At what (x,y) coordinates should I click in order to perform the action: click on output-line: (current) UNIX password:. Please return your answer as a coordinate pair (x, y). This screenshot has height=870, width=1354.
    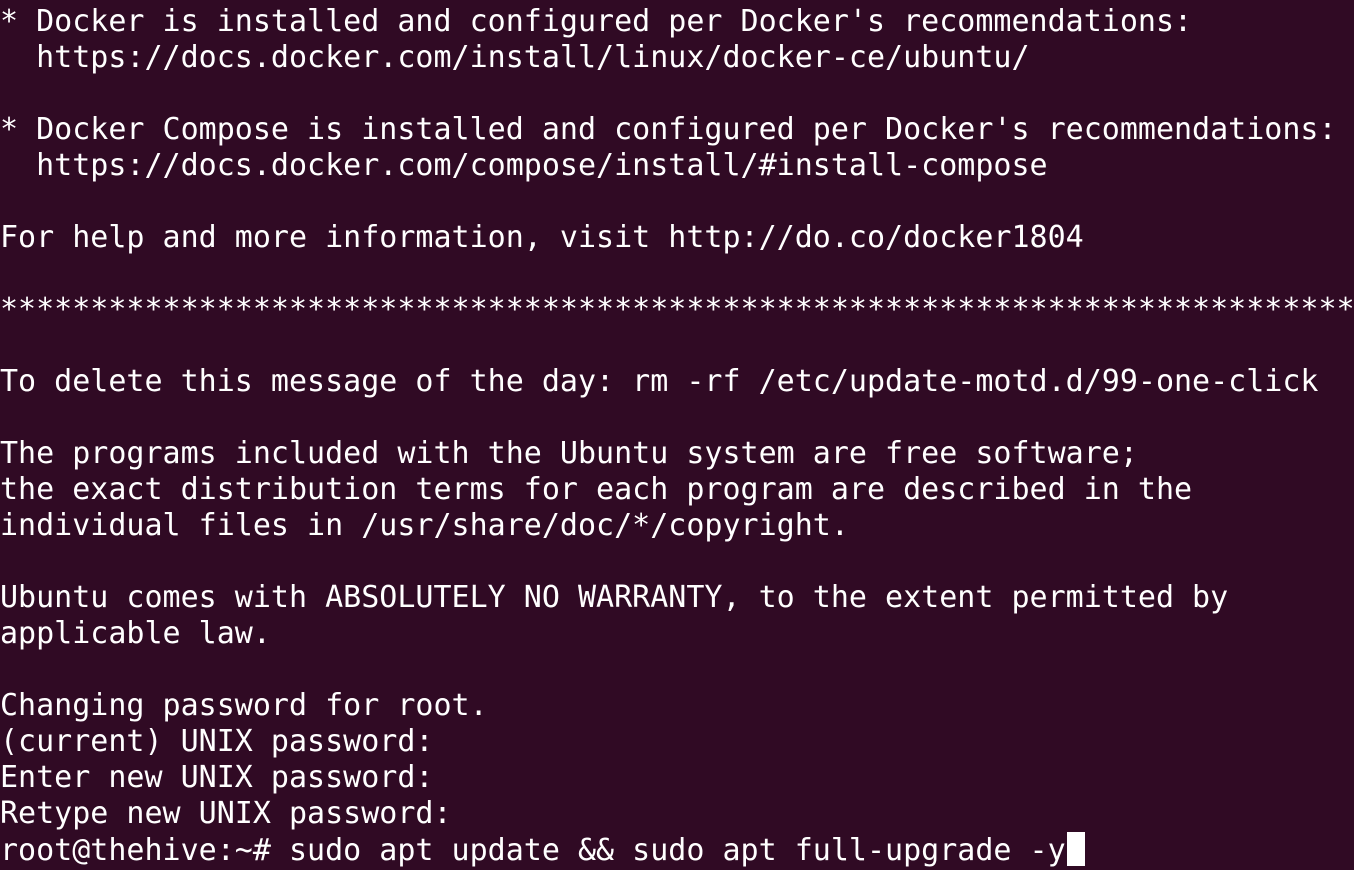
    Looking at the image, I should click on (217, 741).